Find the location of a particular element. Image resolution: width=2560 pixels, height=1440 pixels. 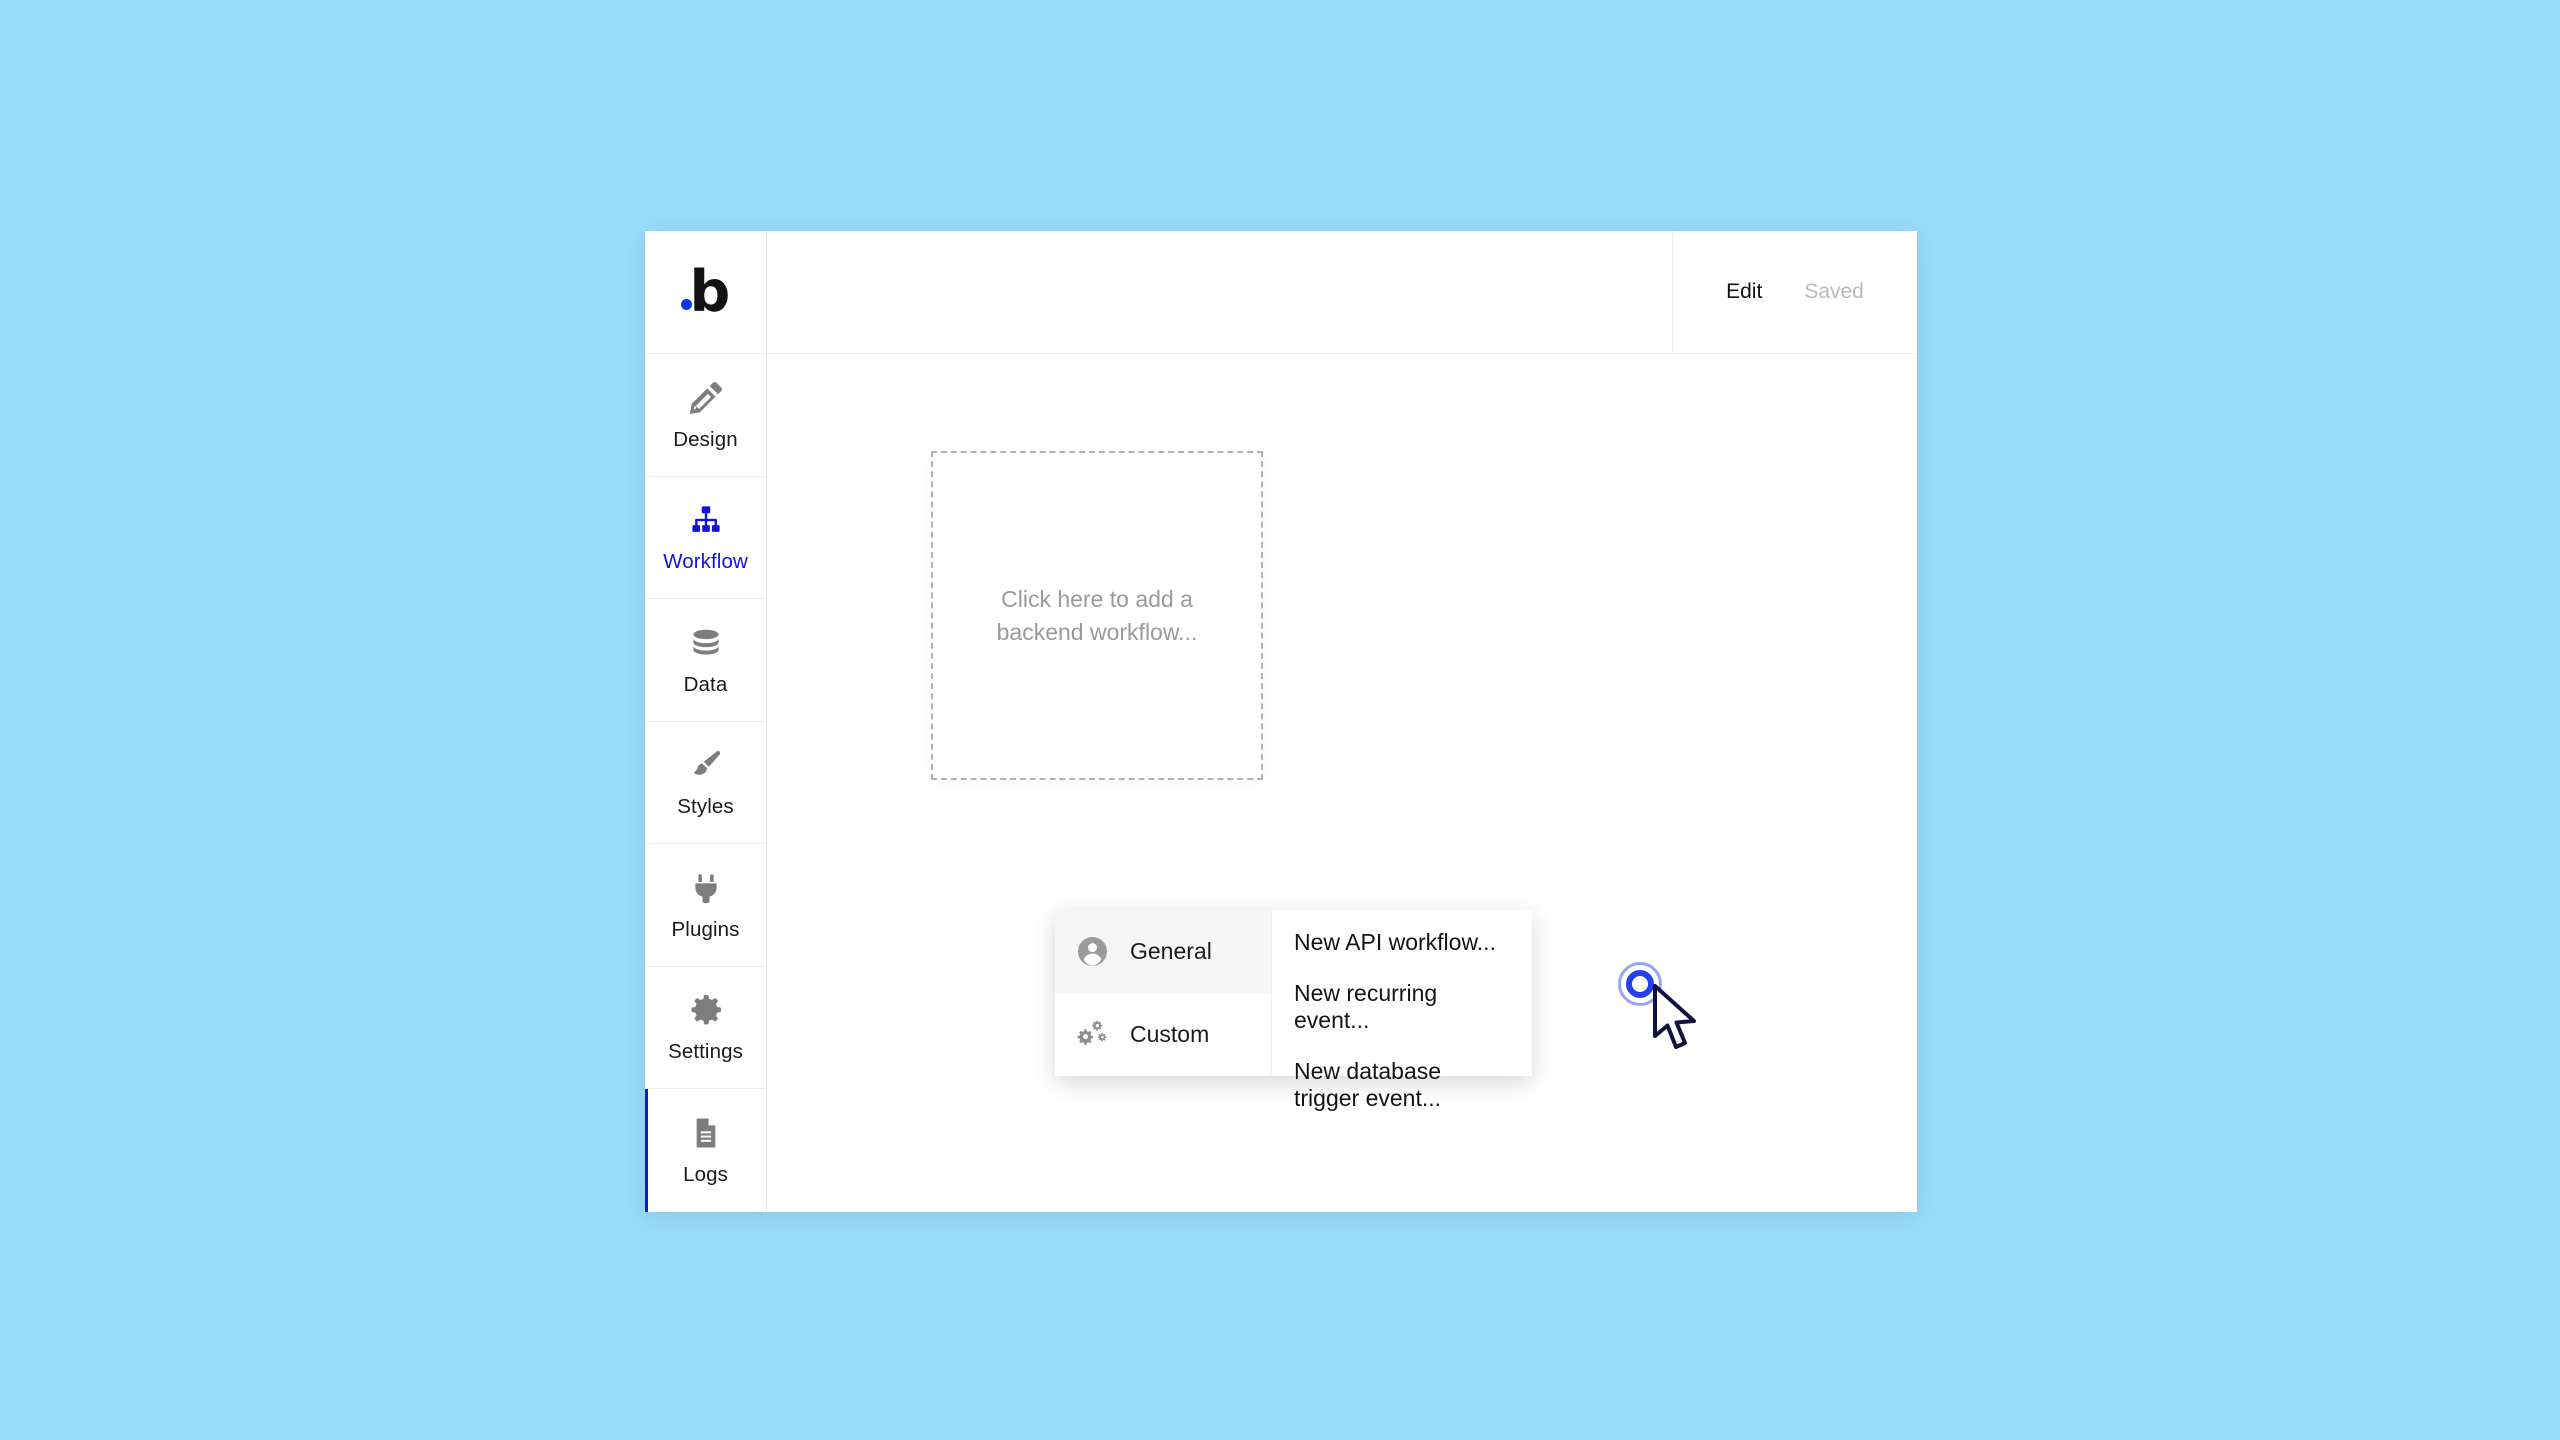

sidebar-item-label: Design is located at coordinates (705, 439).